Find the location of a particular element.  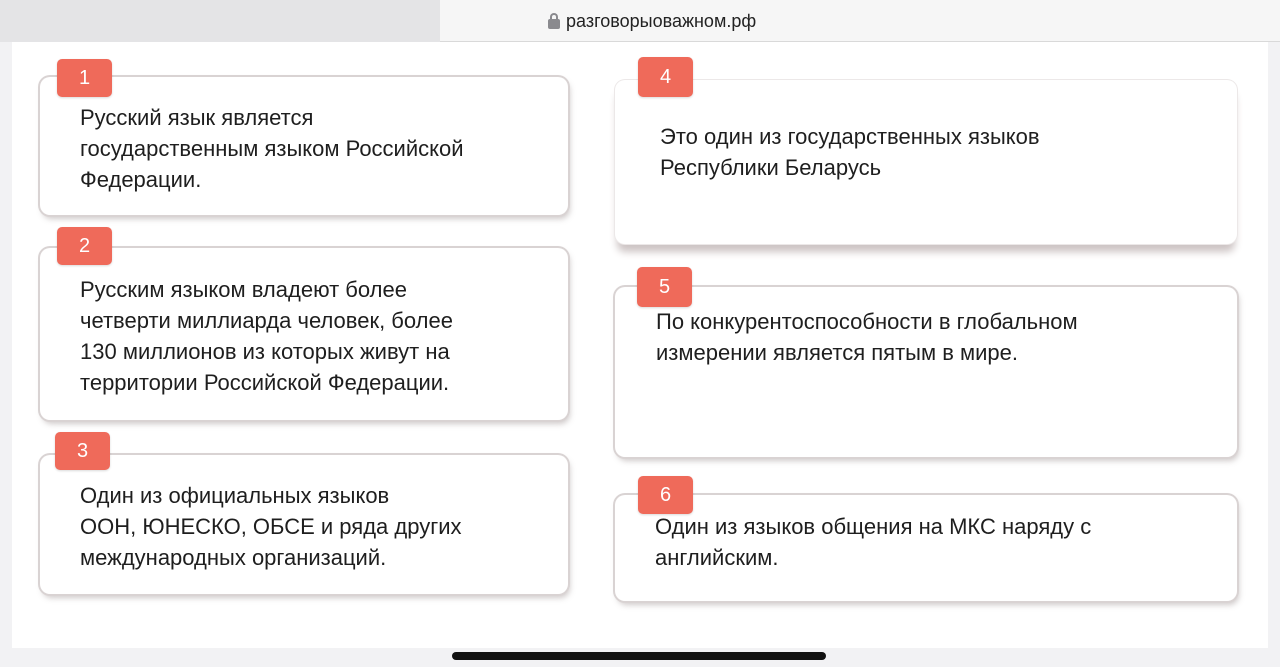

browser-toolbar: разговорыоважном.рф is located at coordinates (640, 21).